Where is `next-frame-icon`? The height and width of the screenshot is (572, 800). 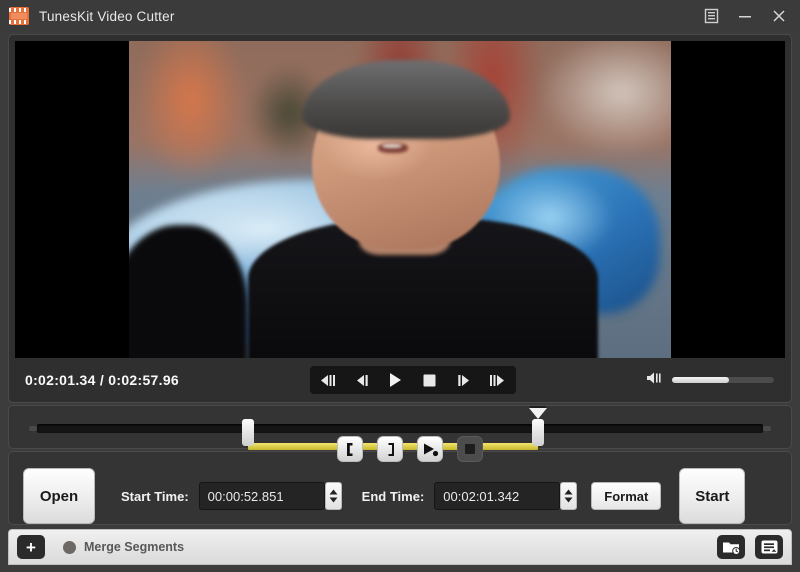 next-frame-icon is located at coordinates (464, 380).